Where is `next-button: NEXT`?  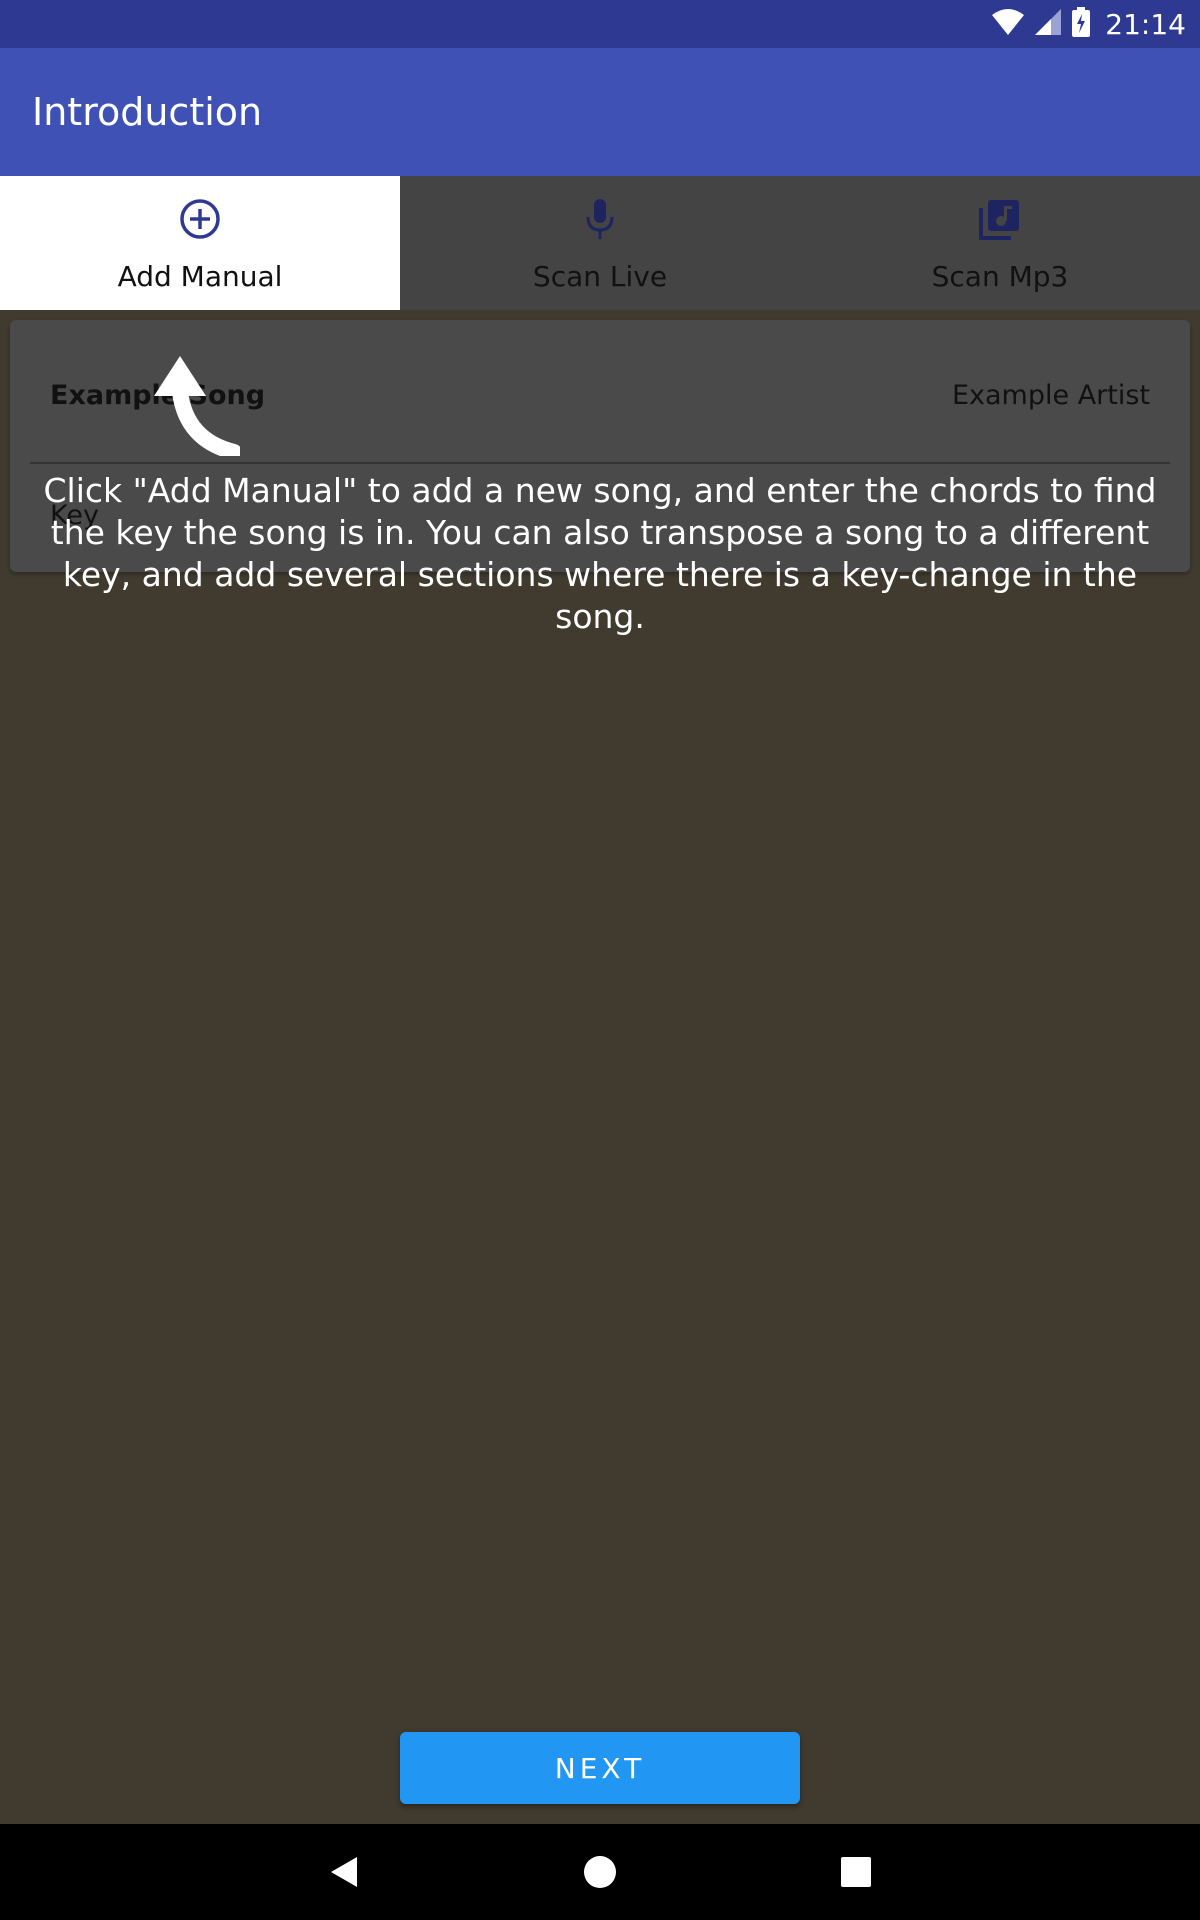 next-button: NEXT is located at coordinates (600, 1768).